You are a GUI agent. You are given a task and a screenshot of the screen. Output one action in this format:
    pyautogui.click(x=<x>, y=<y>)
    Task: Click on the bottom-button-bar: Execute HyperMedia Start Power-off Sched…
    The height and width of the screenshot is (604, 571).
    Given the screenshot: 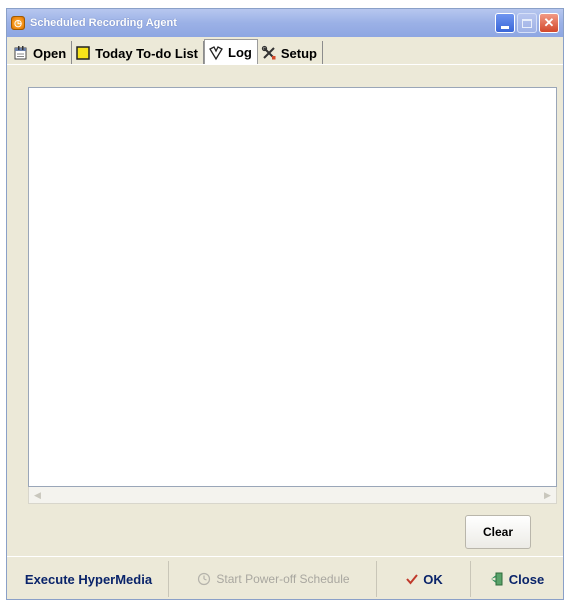 What is the action you would take?
    pyautogui.click(x=285, y=577)
    